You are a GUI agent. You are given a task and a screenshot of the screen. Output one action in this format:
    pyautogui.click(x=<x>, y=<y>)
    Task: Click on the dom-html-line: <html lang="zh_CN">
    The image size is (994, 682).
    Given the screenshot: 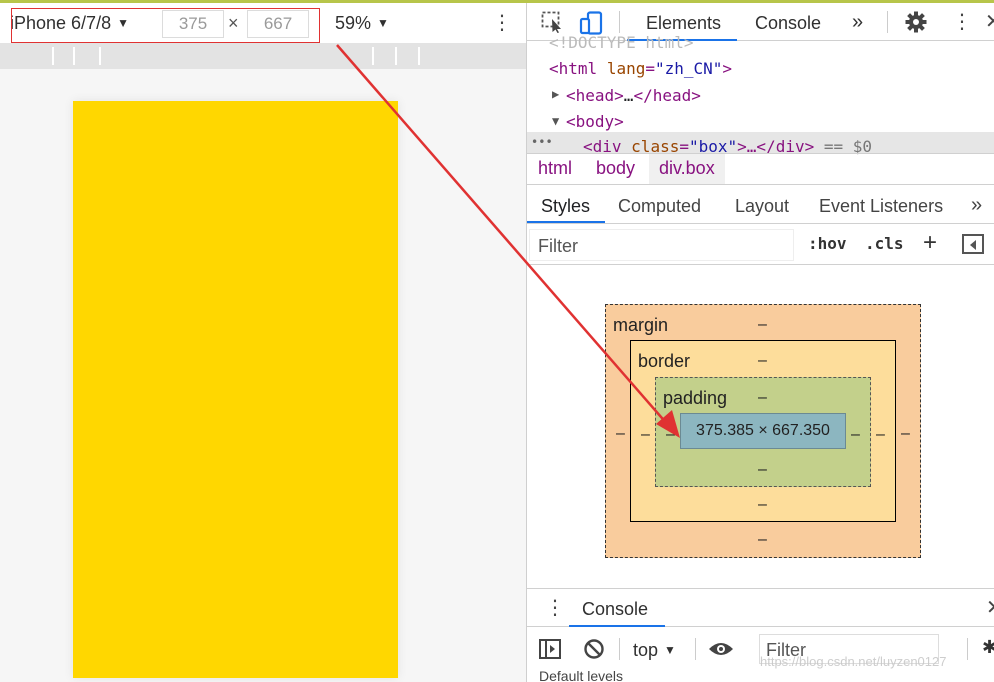 What is the action you would take?
    pyautogui.click(x=640, y=68)
    